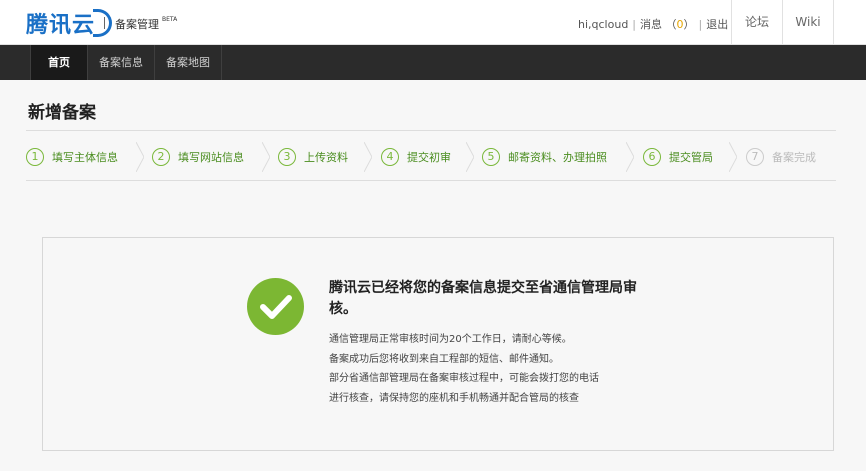 The height and width of the screenshot is (471, 866). I want to click on step-4: 4 提交初审, so click(416, 157).